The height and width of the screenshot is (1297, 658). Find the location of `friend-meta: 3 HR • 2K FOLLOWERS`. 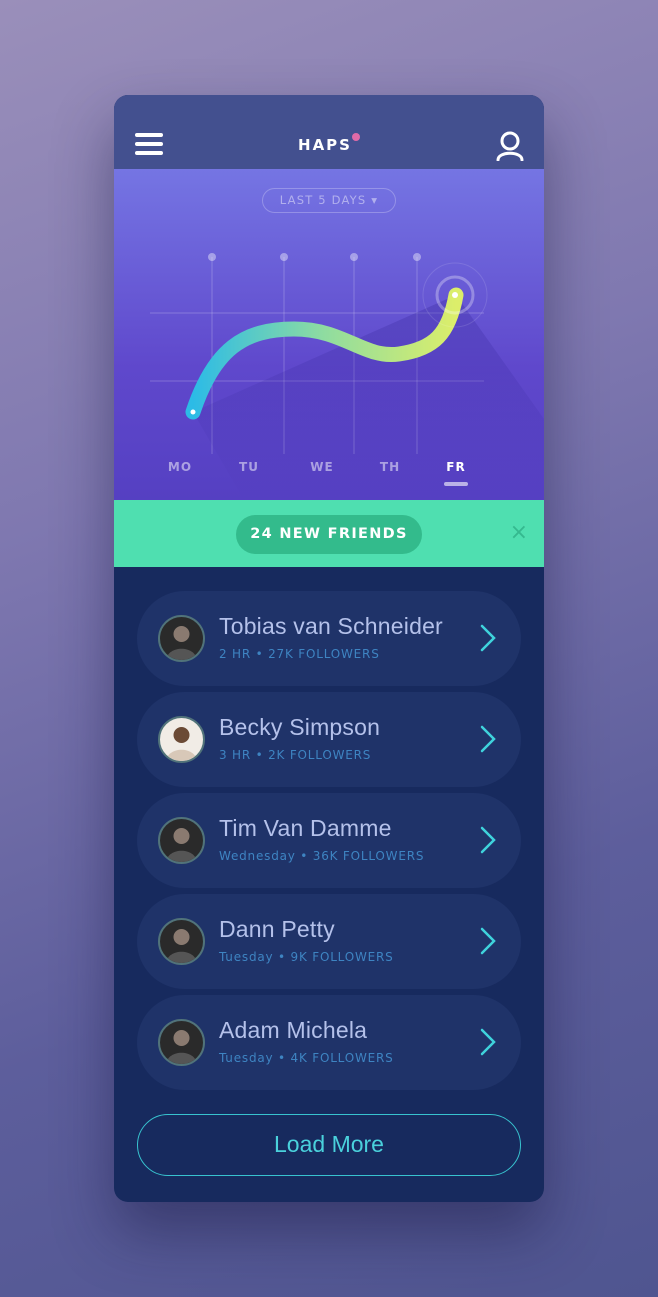

friend-meta: 3 HR • 2K FOLLOWERS is located at coordinates (295, 755).